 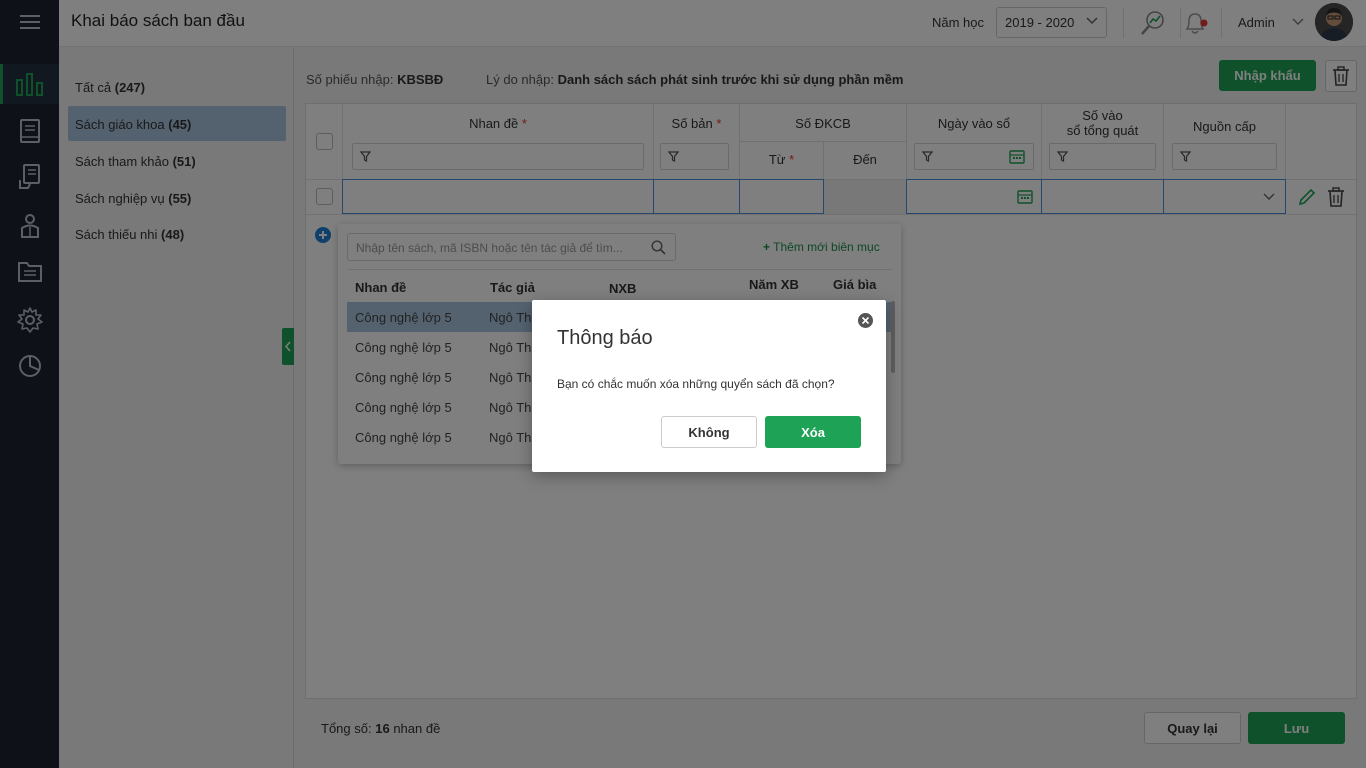 What do you see at coordinates (605, 338) in the screenshot?
I see `dialog-title: Thông báo` at bounding box center [605, 338].